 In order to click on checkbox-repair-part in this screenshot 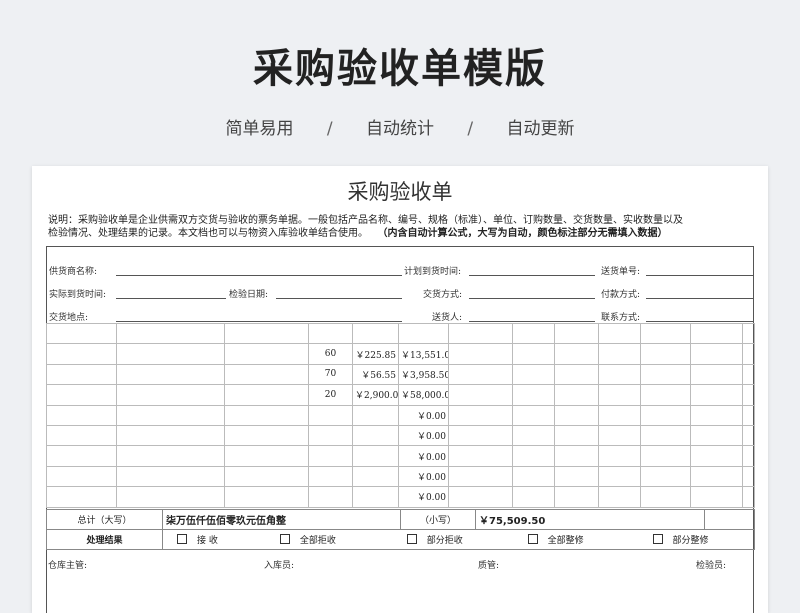, I will do `click(657, 539)`.